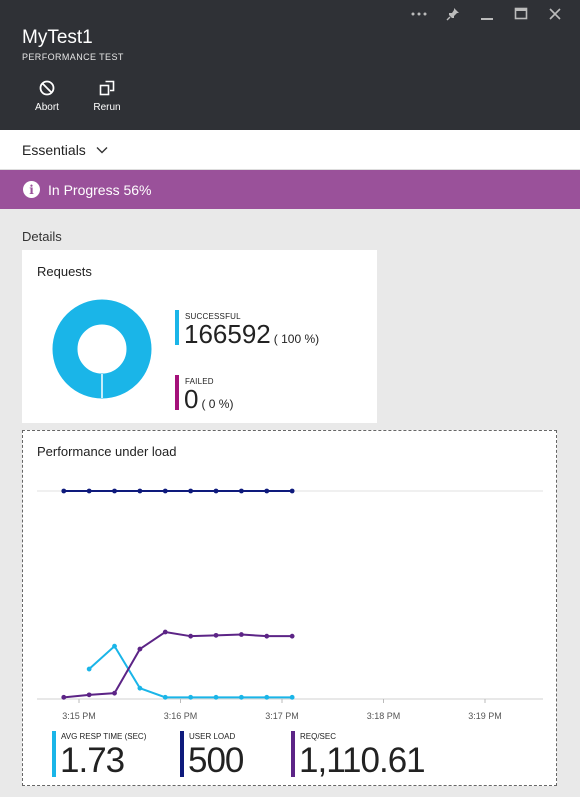 Image resolution: width=580 pixels, height=797 pixels. I want to click on pin-icon, so click(453, 14).